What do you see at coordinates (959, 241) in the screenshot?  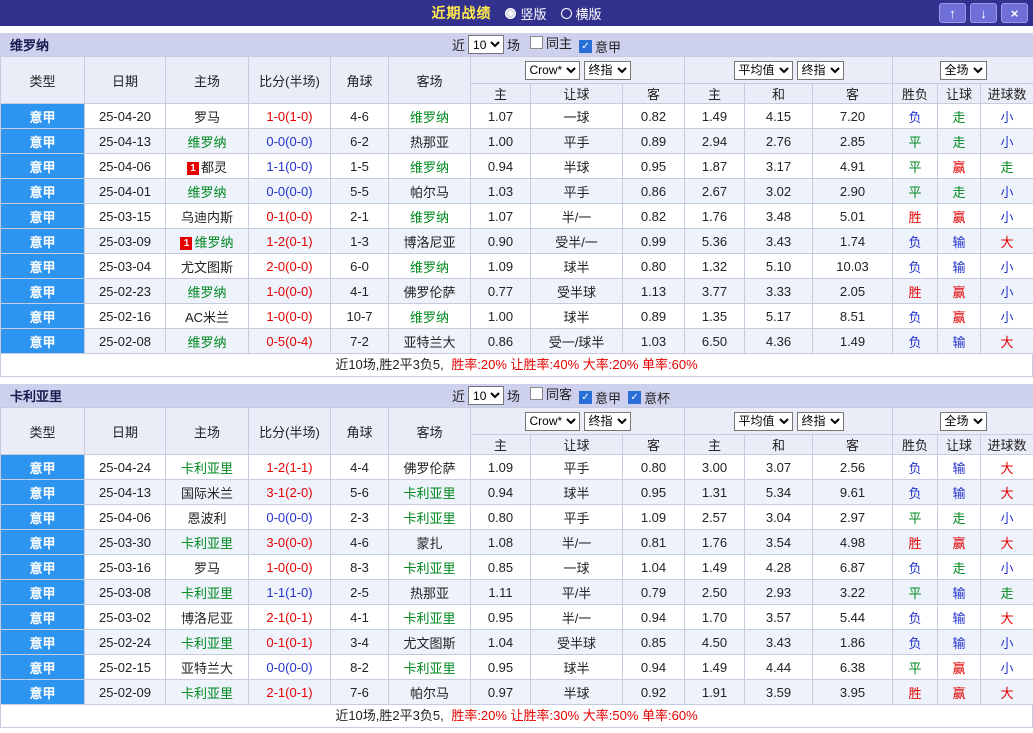 I see `result-handicap: 输` at bounding box center [959, 241].